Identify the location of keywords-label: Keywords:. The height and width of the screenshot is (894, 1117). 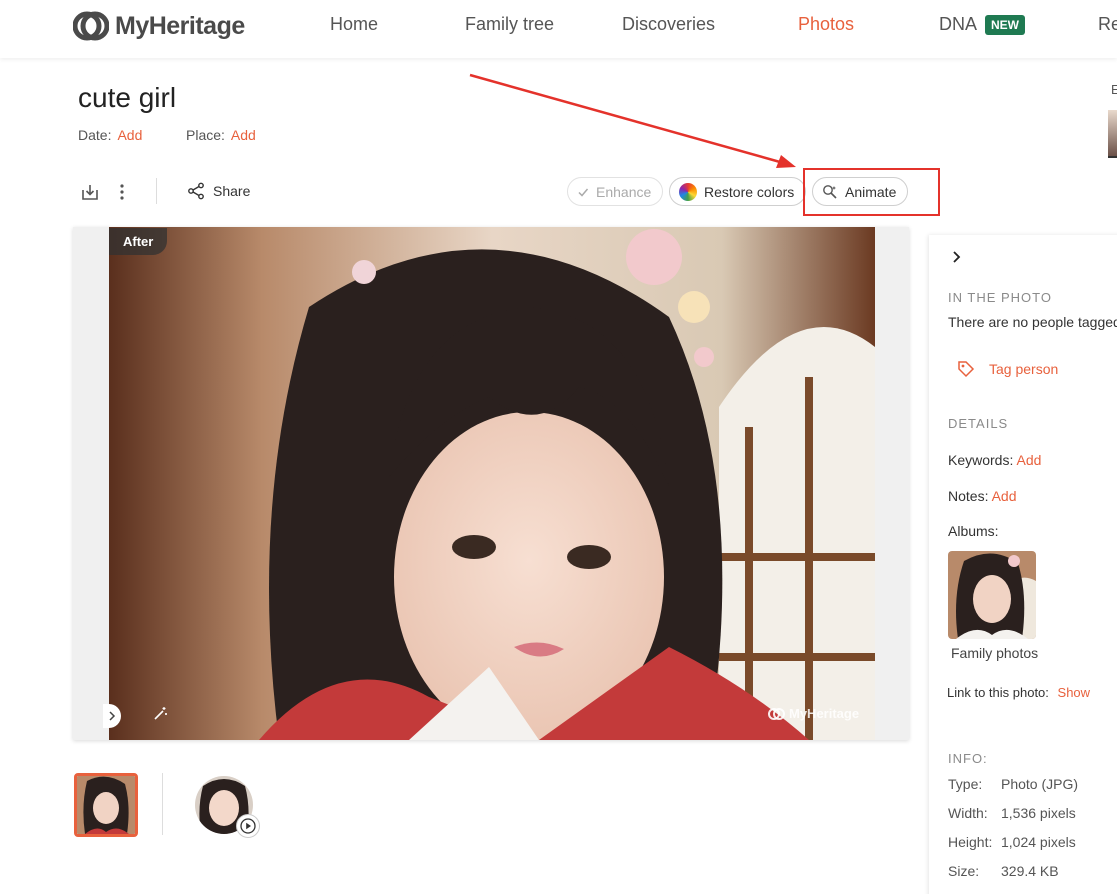
(981, 460).